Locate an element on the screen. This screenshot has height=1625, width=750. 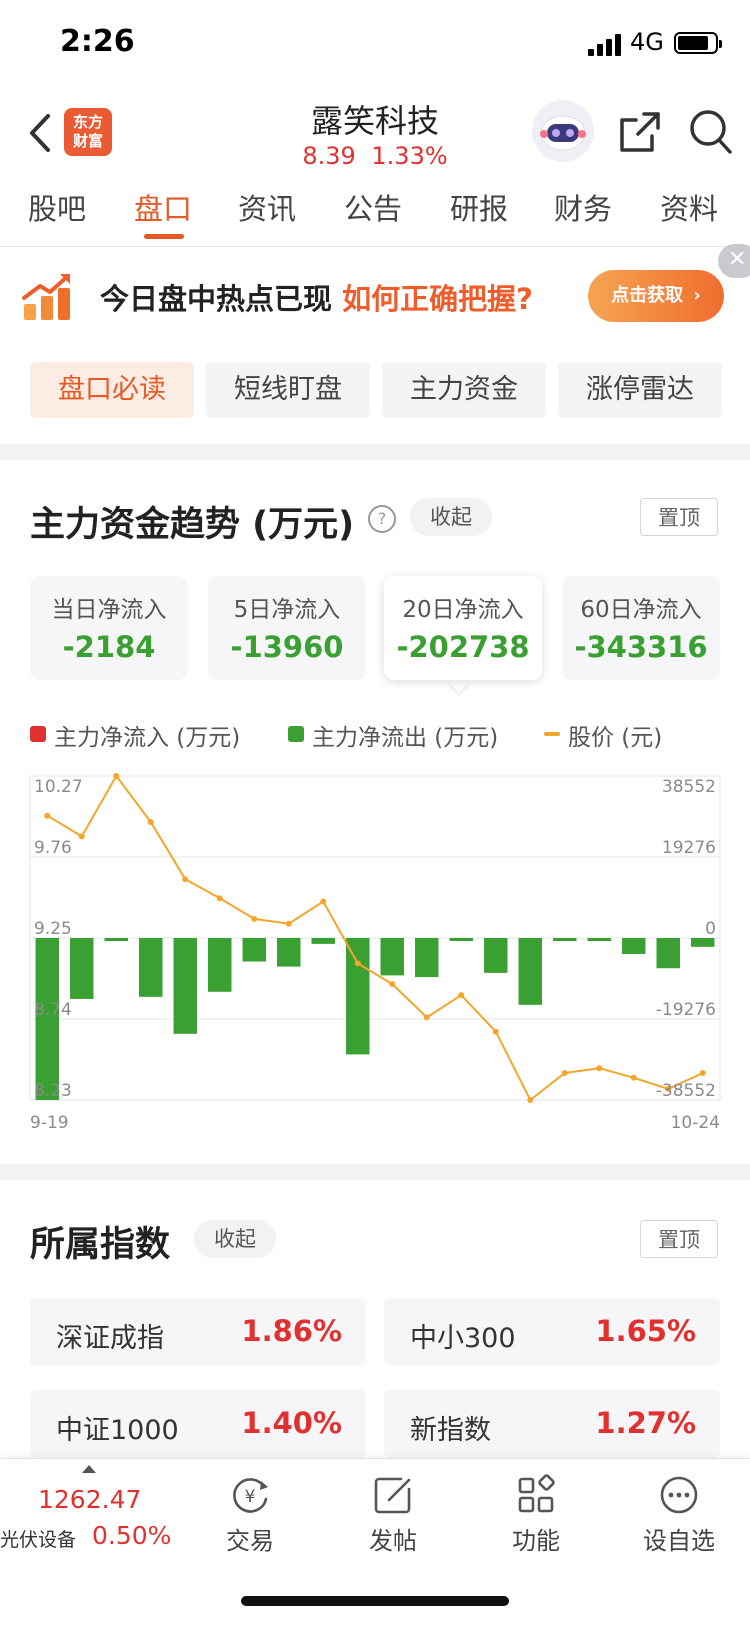
flow-card-label: 20日净流入 is located at coordinates (463, 610).